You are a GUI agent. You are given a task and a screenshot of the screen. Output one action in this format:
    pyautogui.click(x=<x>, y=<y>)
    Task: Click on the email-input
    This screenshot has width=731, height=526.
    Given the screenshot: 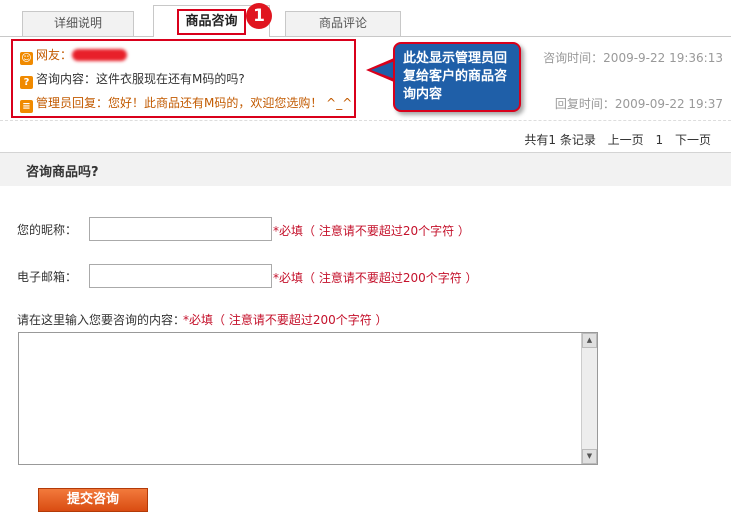 What is the action you would take?
    pyautogui.click(x=180, y=276)
    